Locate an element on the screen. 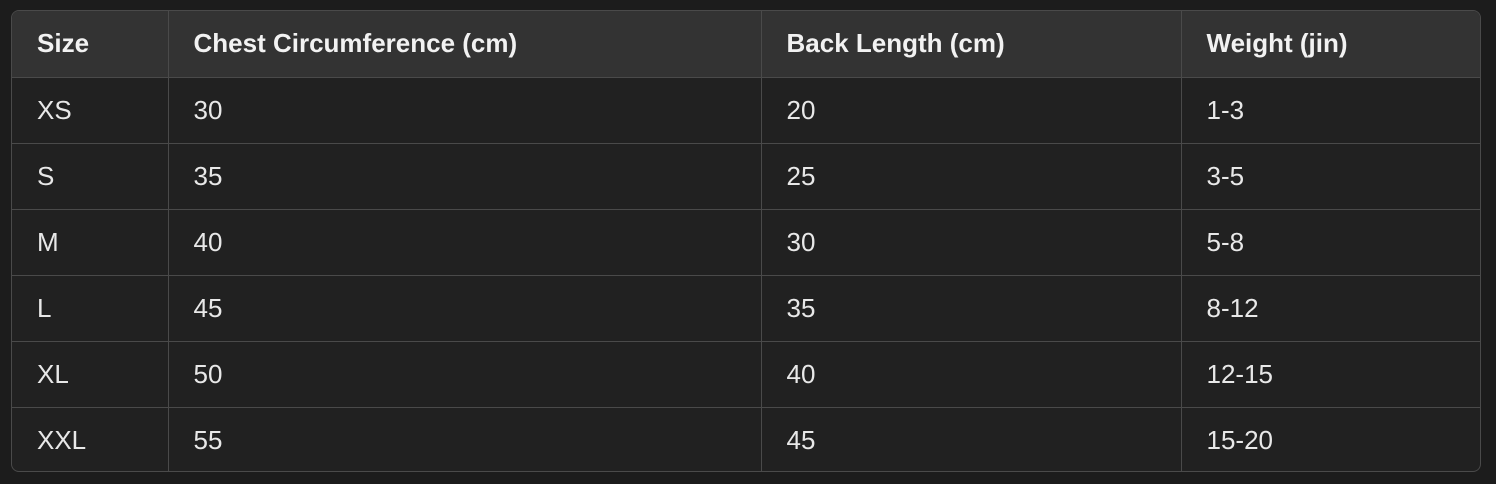  table-row: XS 30 20 1-3 is located at coordinates (746, 110).